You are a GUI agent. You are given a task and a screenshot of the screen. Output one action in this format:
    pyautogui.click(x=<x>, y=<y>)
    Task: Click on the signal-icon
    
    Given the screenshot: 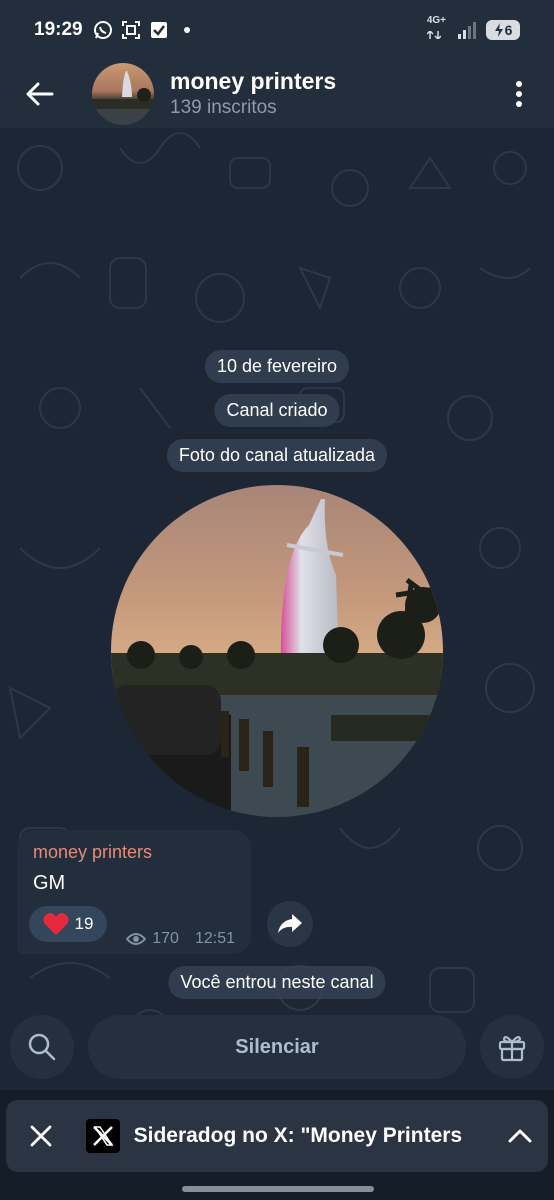 What is the action you would take?
    pyautogui.click(x=467, y=30)
    